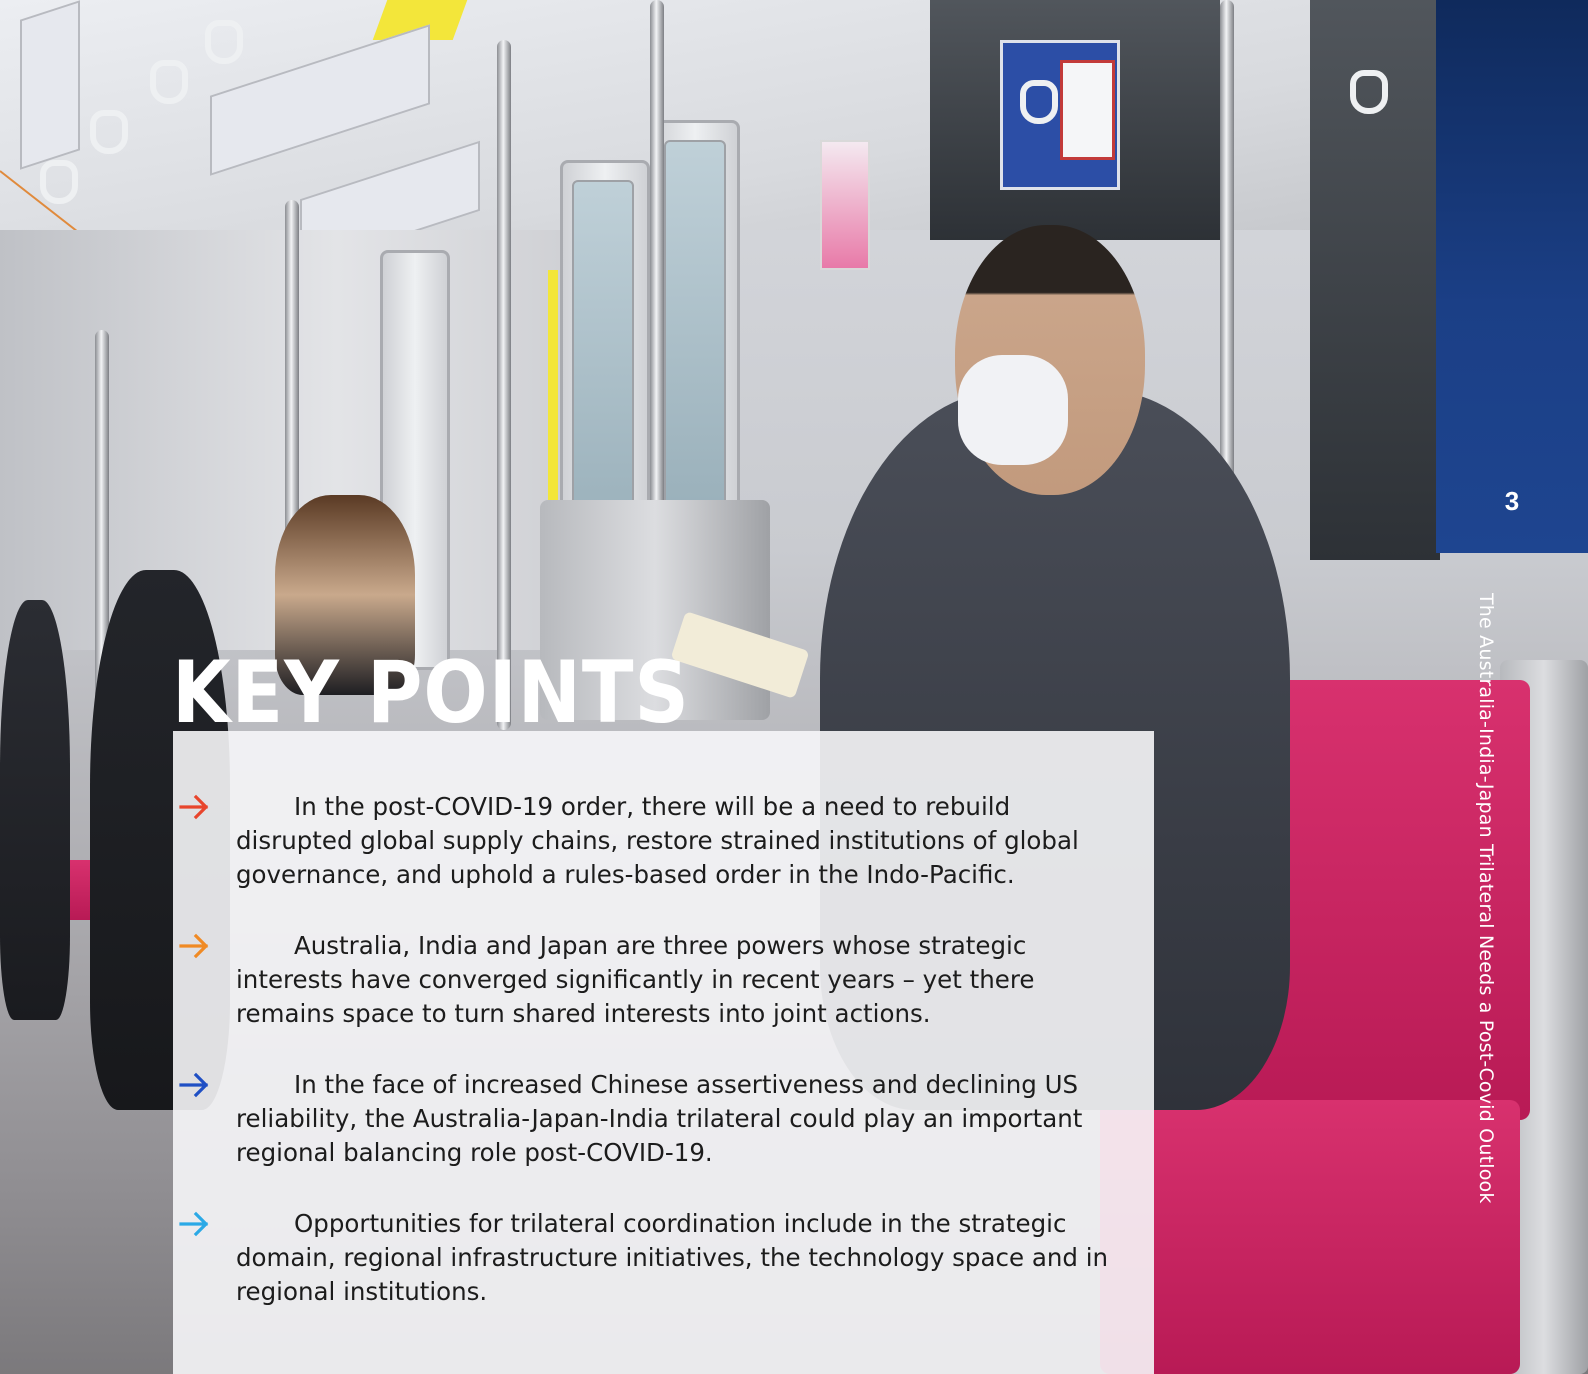 This screenshot has width=1588, height=1374. What do you see at coordinates (1087, 110) in the screenshot?
I see `window-notice` at bounding box center [1087, 110].